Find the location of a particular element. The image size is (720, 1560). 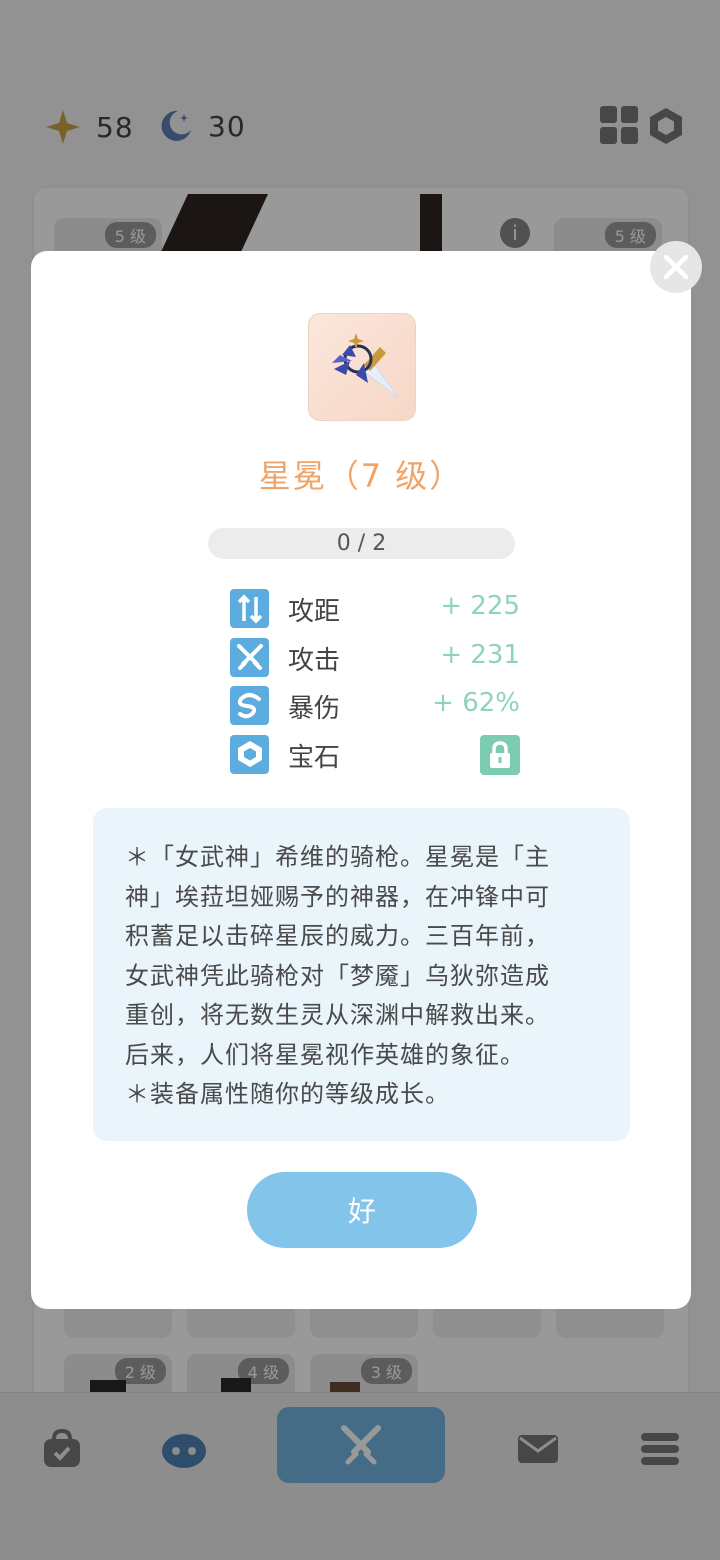

item-thumbnail is located at coordinates (362, 367).